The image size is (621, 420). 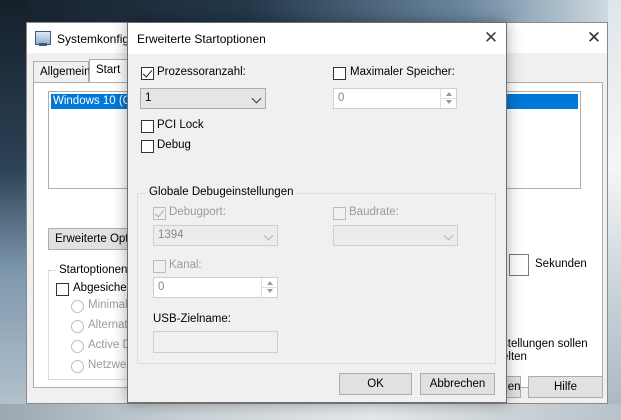 What do you see at coordinates (341, 98) in the screenshot?
I see `max-memory-value: 0` at bounding box center [341, 98].